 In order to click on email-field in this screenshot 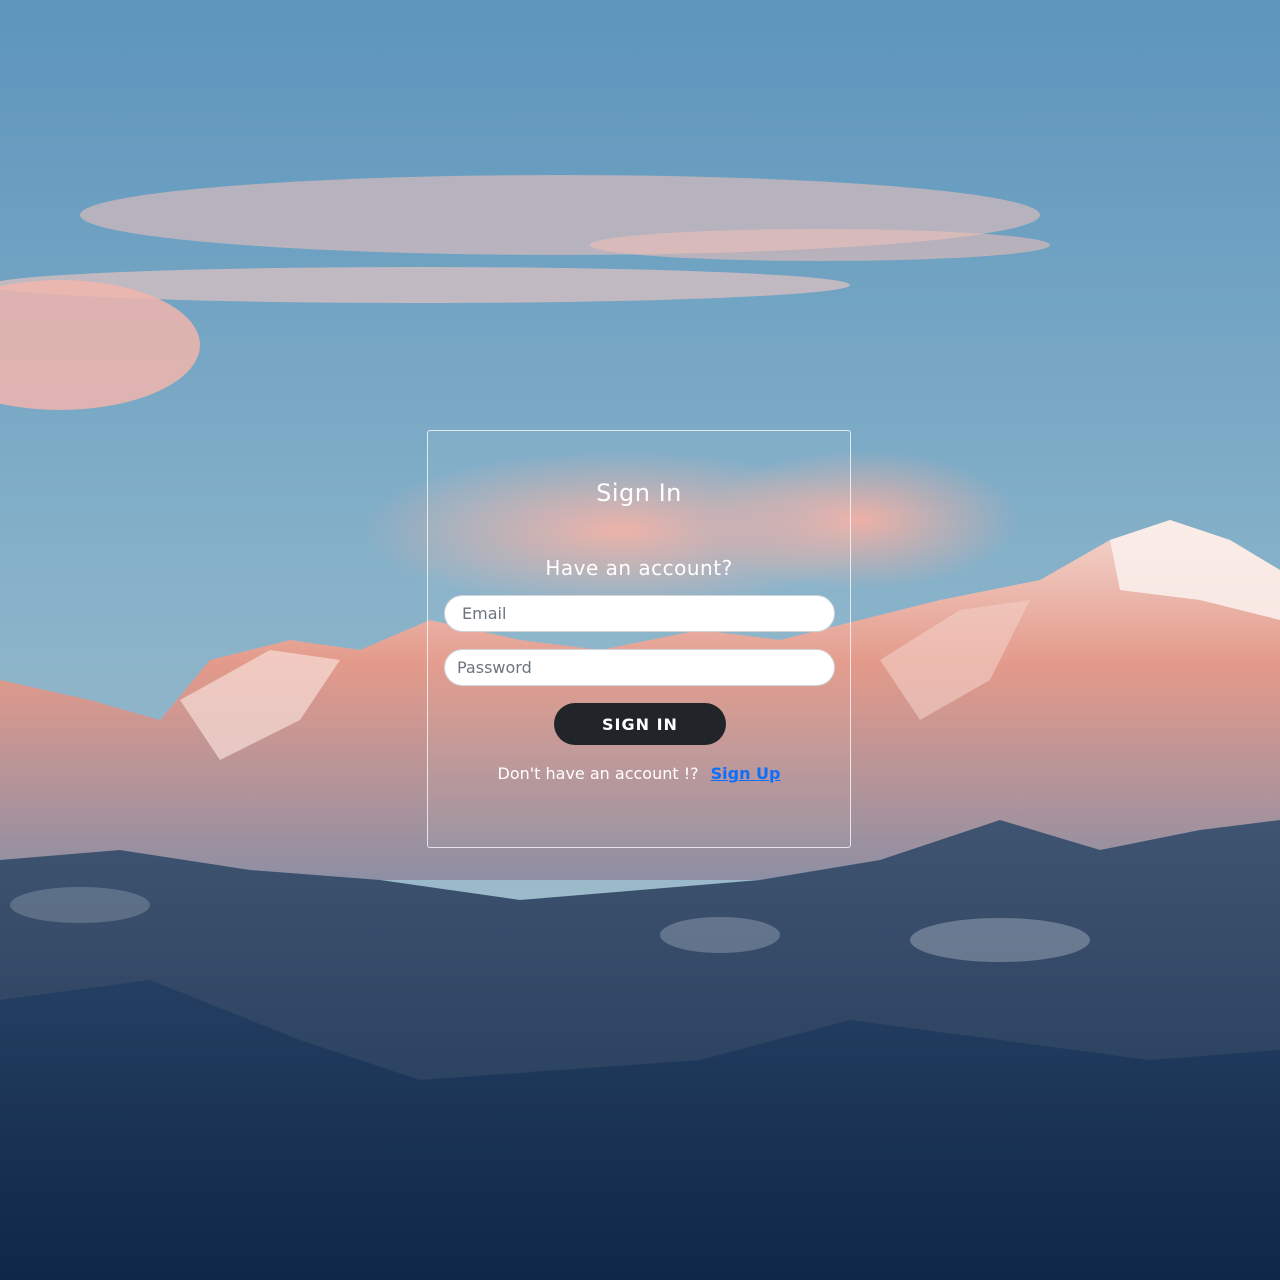, I will do `click(639, 613)`.